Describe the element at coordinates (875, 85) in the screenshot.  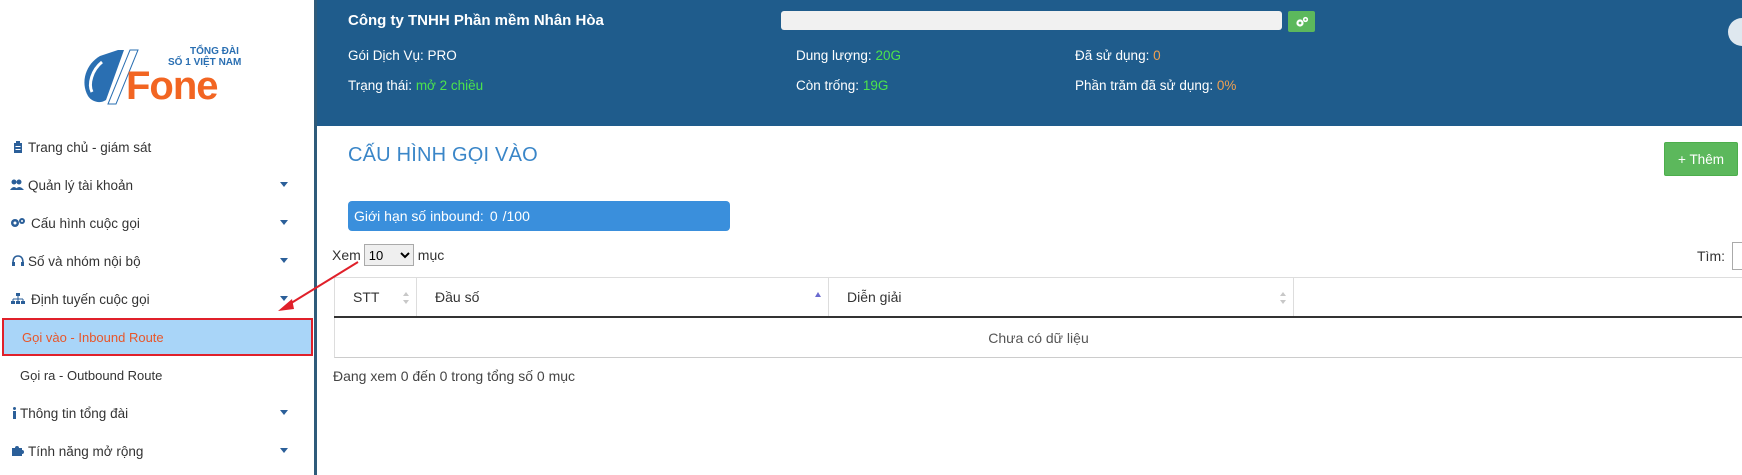
I see `free-value: 19G` at that location.